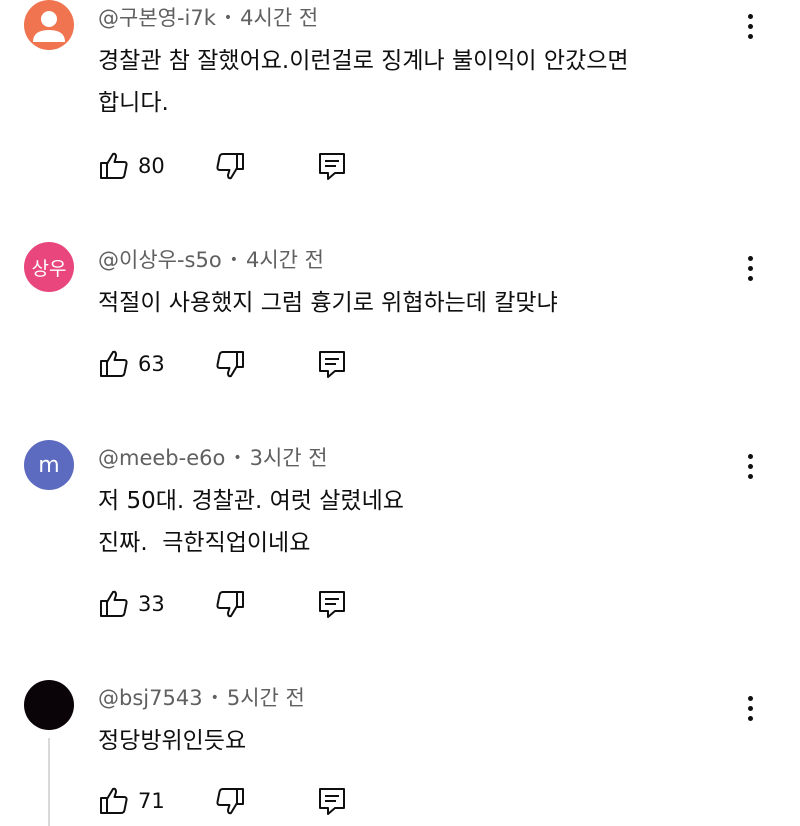 Image resolution: width=800 pixels, height=826 pixels. Describe the element at coordinates (363, 61) in the screenshot. I see `comment-line: 경찰관 참 잘했어요.이런걸로 징계나 불이익이 안갔으면` at that location.